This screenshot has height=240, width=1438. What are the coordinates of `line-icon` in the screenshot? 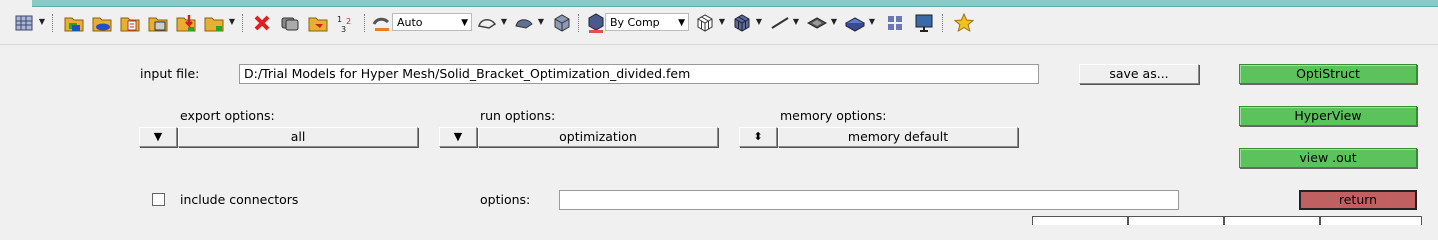 It's located at (780, 23).